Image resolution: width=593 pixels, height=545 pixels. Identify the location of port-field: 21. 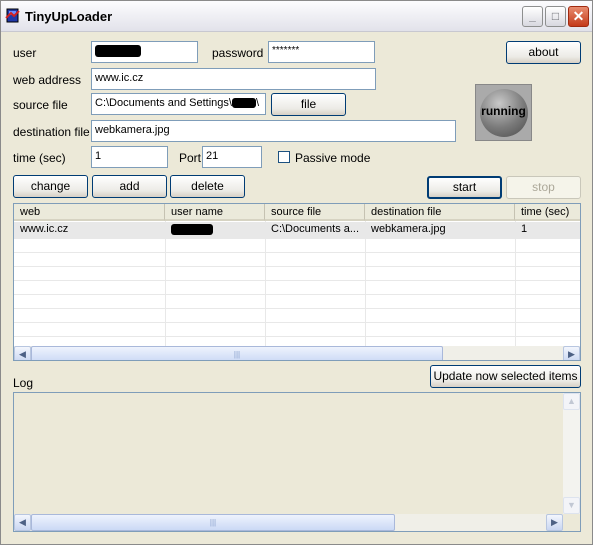
(232, 157).